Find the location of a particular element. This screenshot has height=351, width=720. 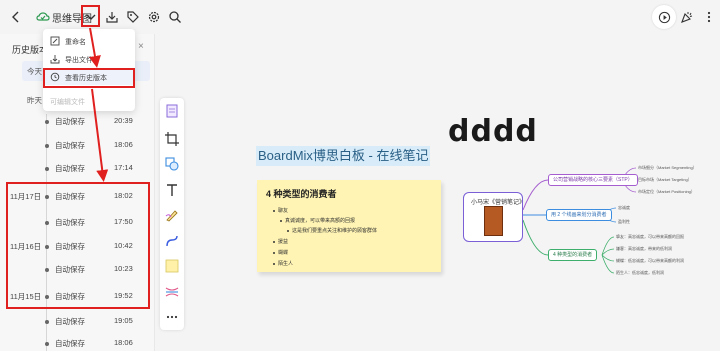

book-cover-image is located at coordinates (493, 221).